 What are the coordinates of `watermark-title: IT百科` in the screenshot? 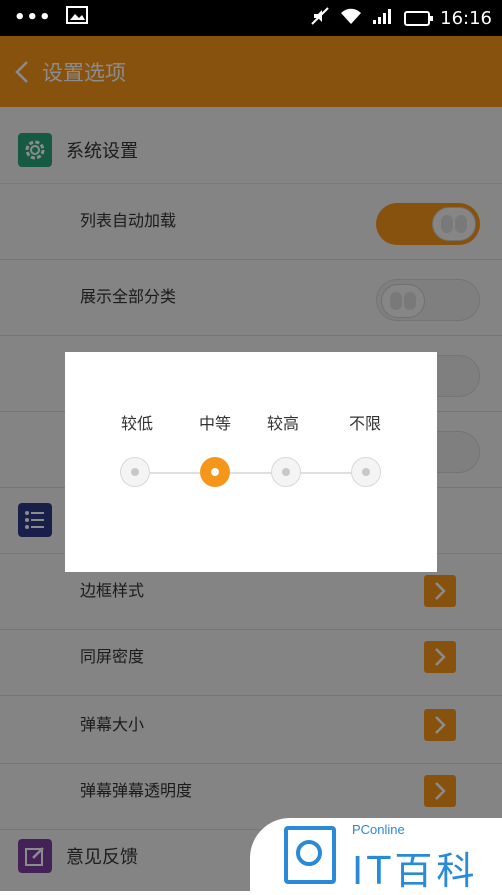 It's located at (415, 871).